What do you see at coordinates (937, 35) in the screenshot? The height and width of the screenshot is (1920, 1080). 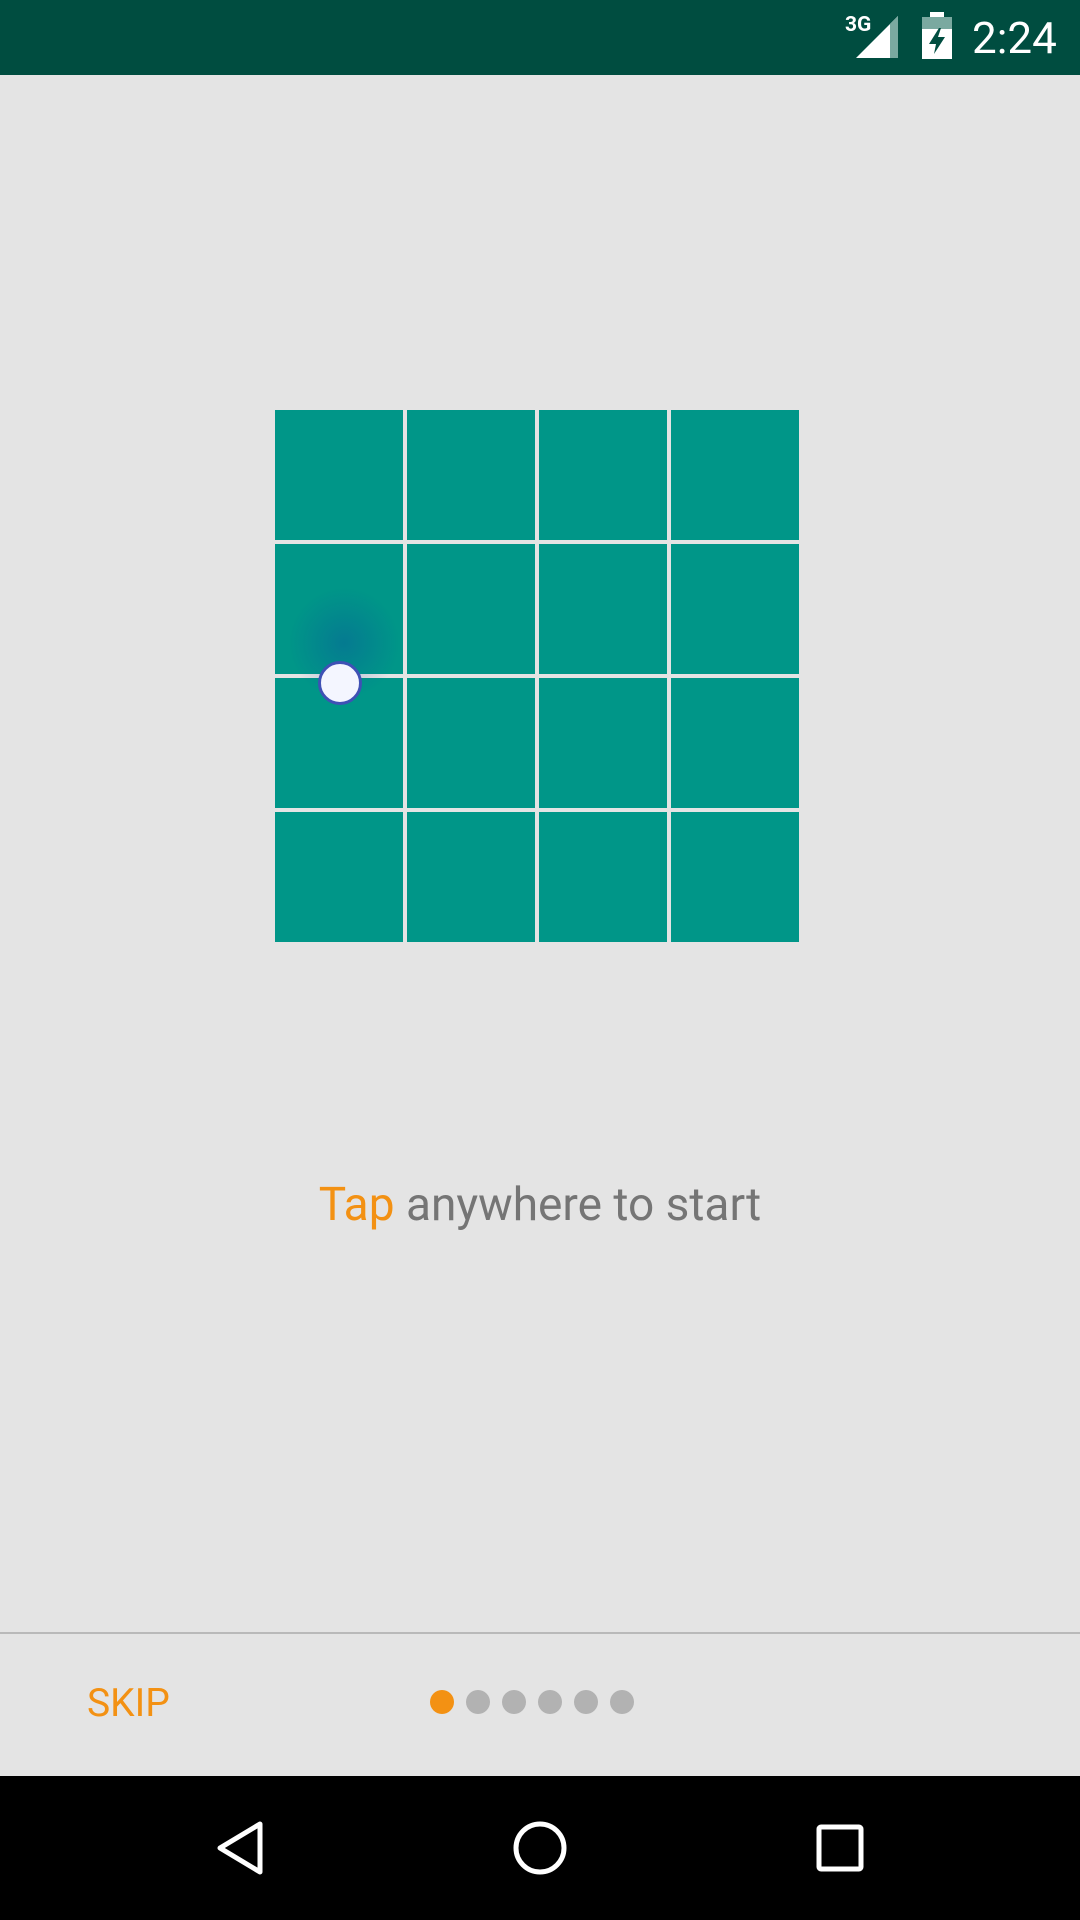 I see `battery-charging-icon` at bounding box center [937, 35].